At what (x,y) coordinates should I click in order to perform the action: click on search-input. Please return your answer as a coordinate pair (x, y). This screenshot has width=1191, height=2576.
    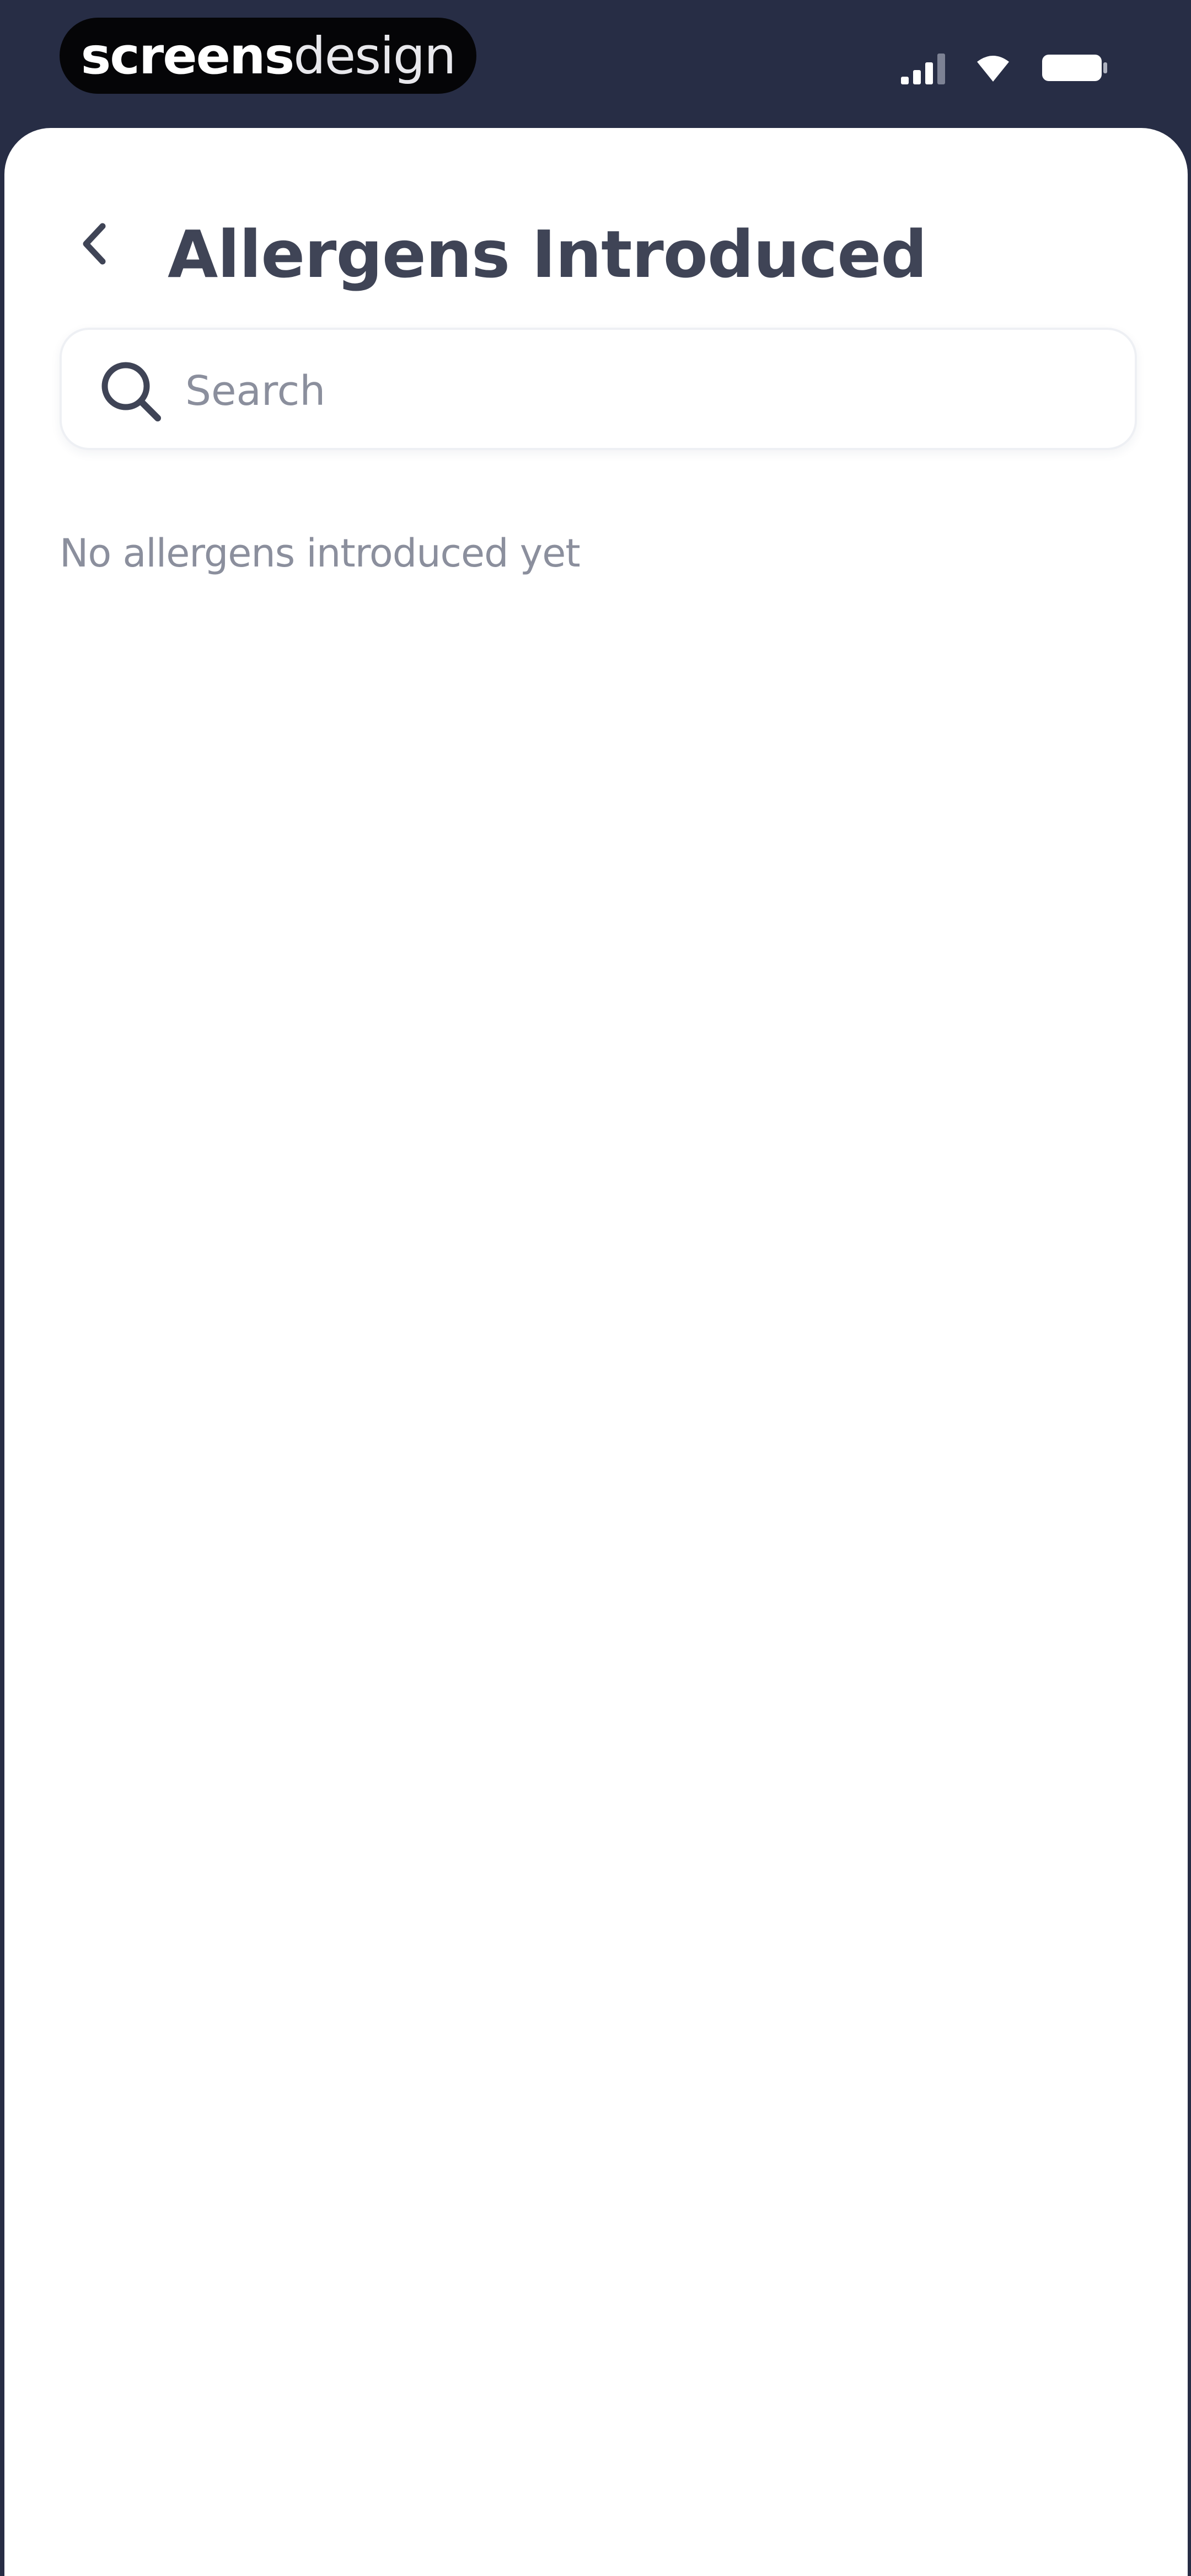
    Looking at the image, I should click on (648, 391).